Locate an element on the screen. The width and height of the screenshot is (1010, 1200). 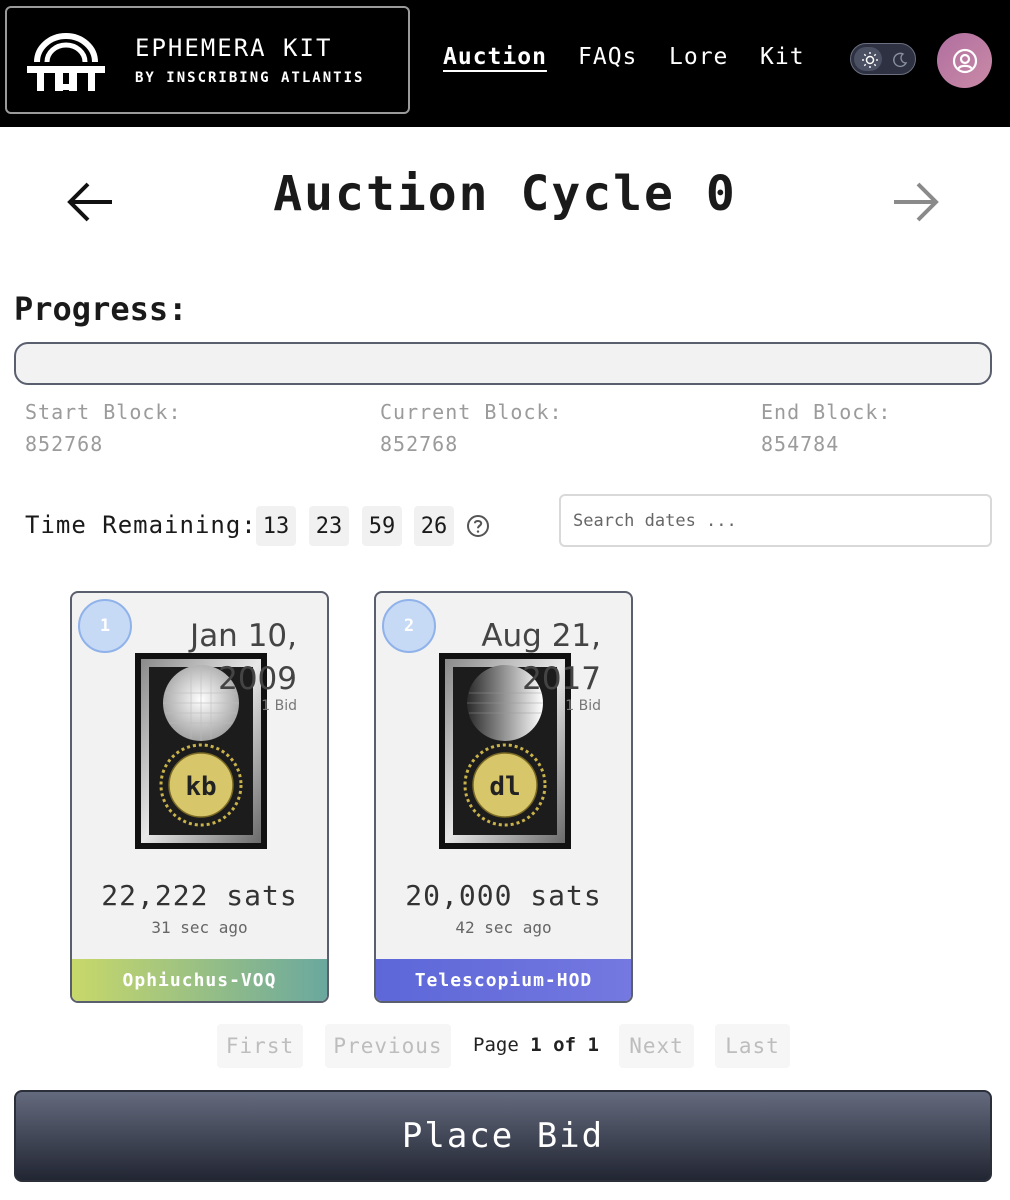
time-remaining-label: Time Remaining: is located at coordinates (141, 525).